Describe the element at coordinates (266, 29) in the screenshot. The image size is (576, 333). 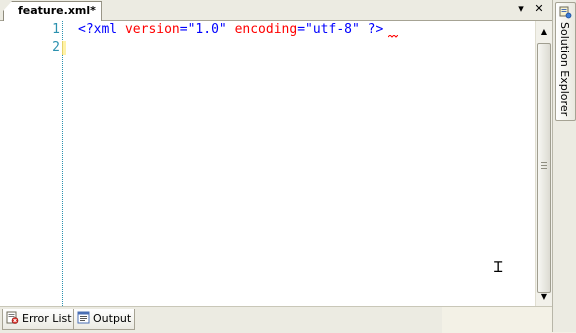
I see `xml-attr-encoding: encoding` at that location.